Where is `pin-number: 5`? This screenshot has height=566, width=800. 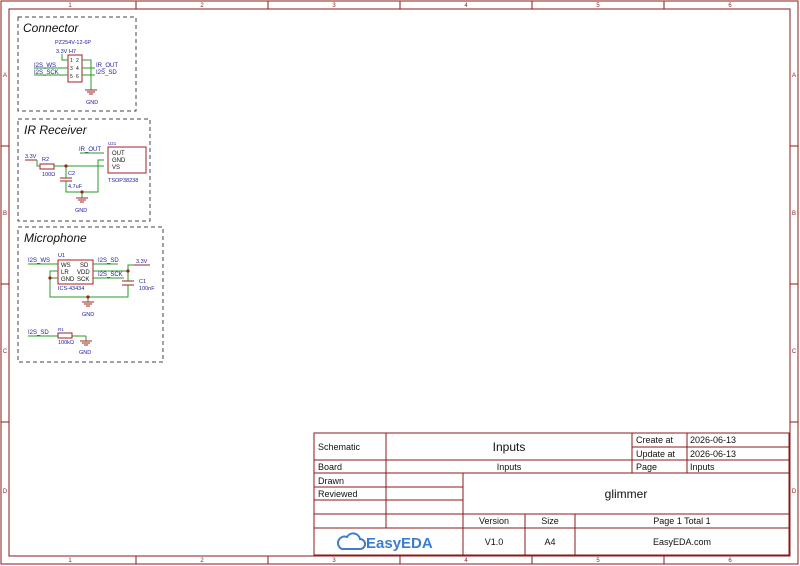
pin-number: 5 is located at coordinates (71, 77).